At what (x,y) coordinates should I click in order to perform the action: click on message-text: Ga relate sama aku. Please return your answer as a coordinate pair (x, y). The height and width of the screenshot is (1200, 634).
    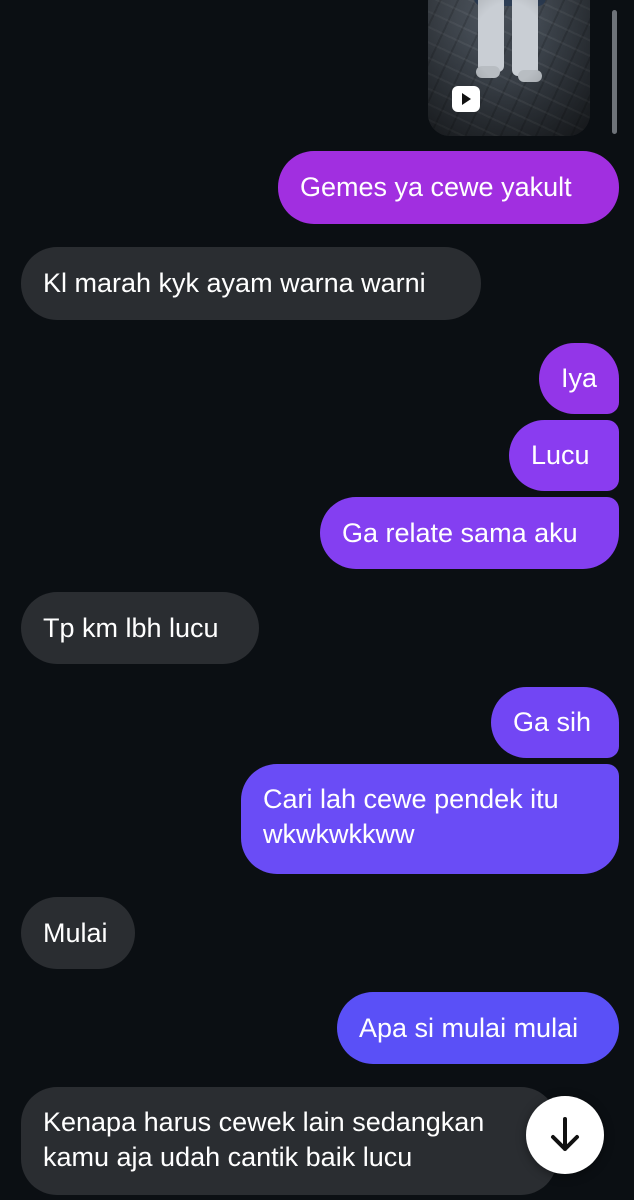
    Looking at the image, I should click on (460, 532).